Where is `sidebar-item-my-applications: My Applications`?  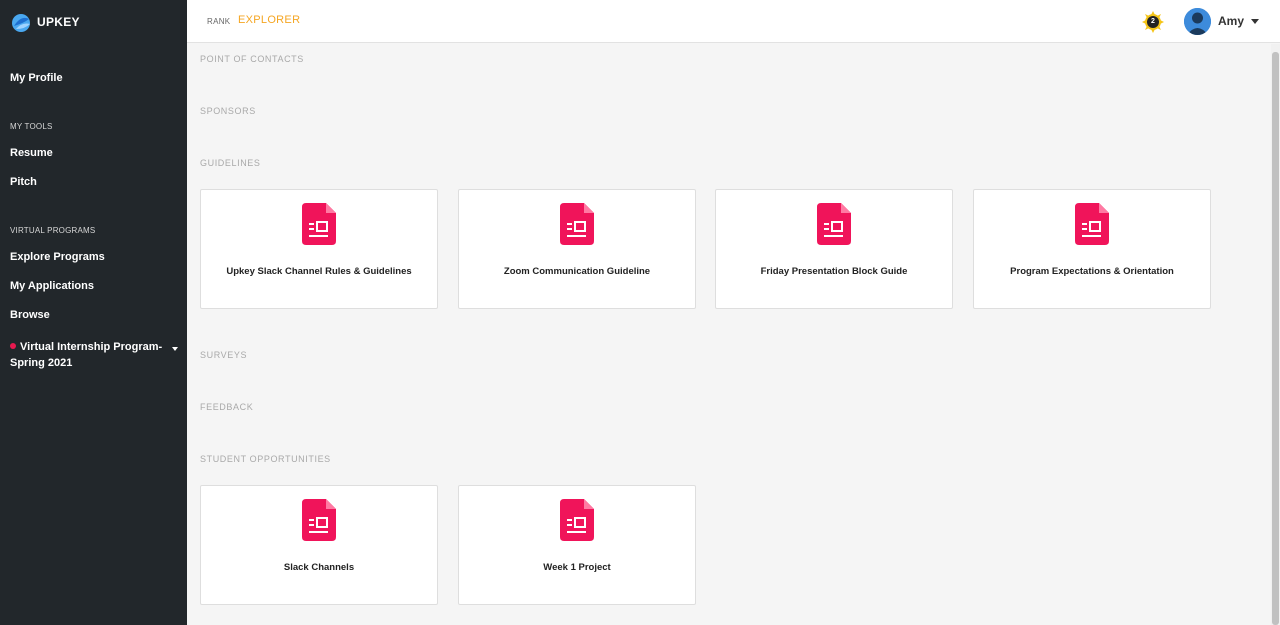
sidebar-item-my-applications: My Applications is located at coordinates (52, 286).